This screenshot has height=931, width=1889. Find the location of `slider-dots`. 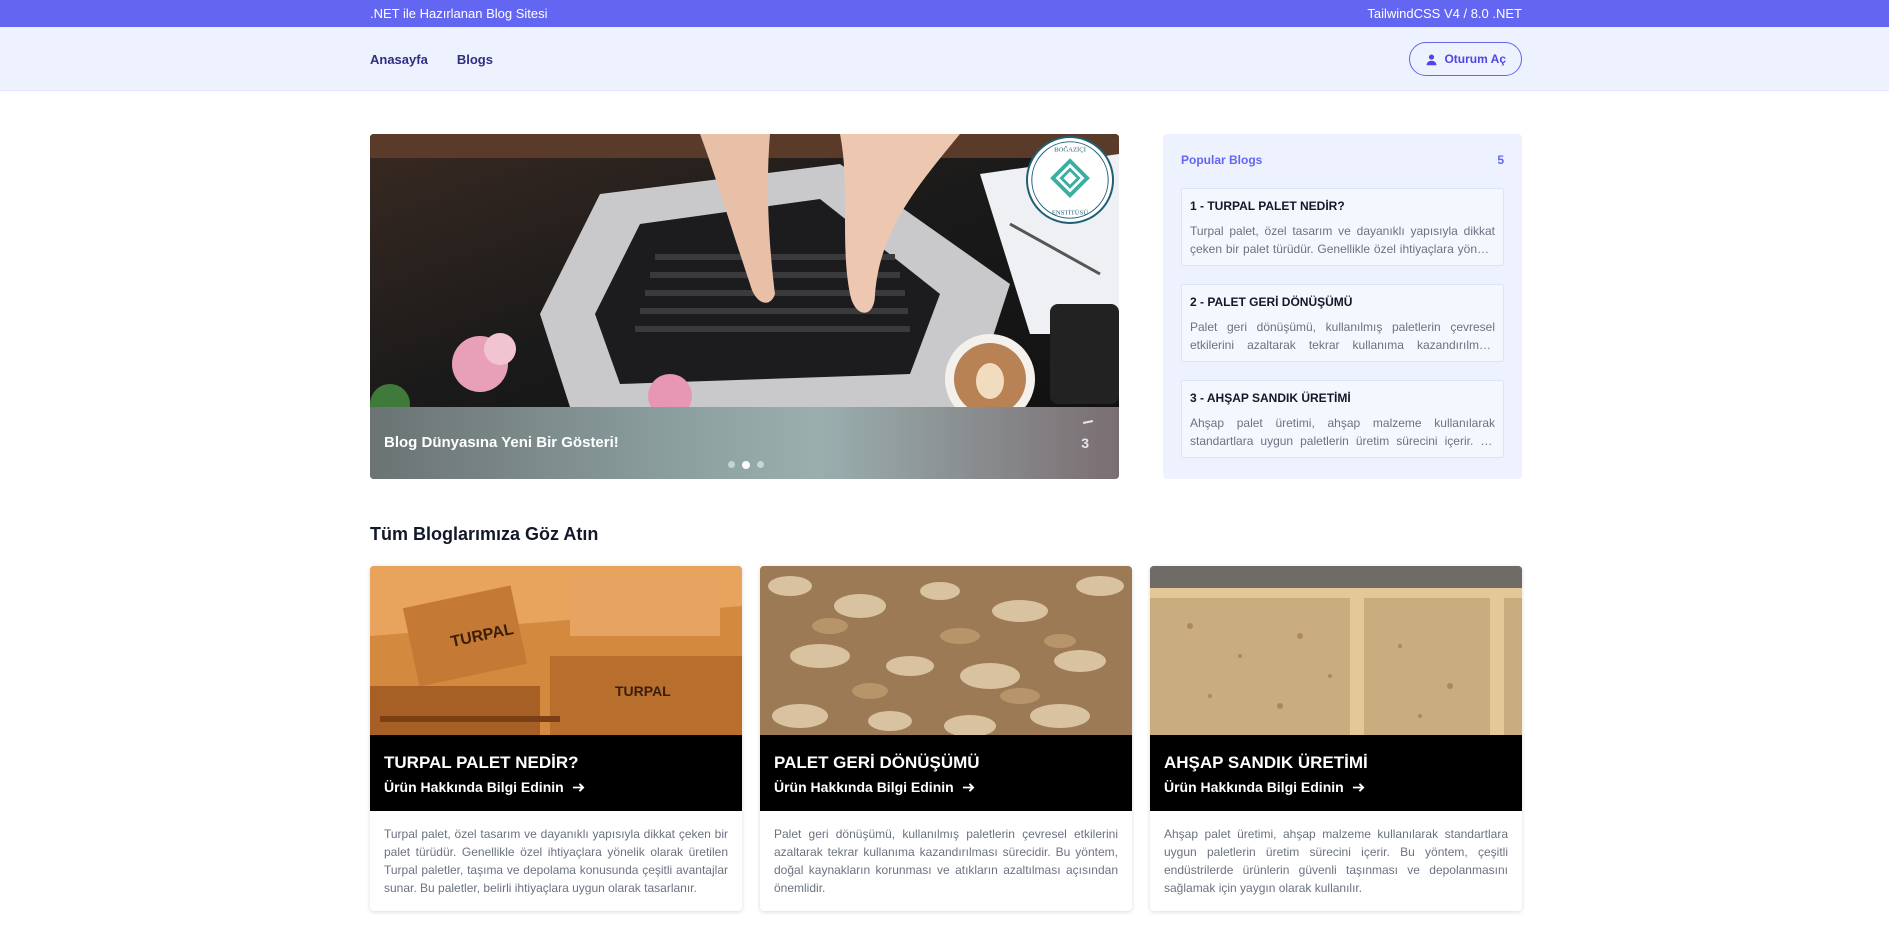

slider-dots is located at coordinates (746, 464).